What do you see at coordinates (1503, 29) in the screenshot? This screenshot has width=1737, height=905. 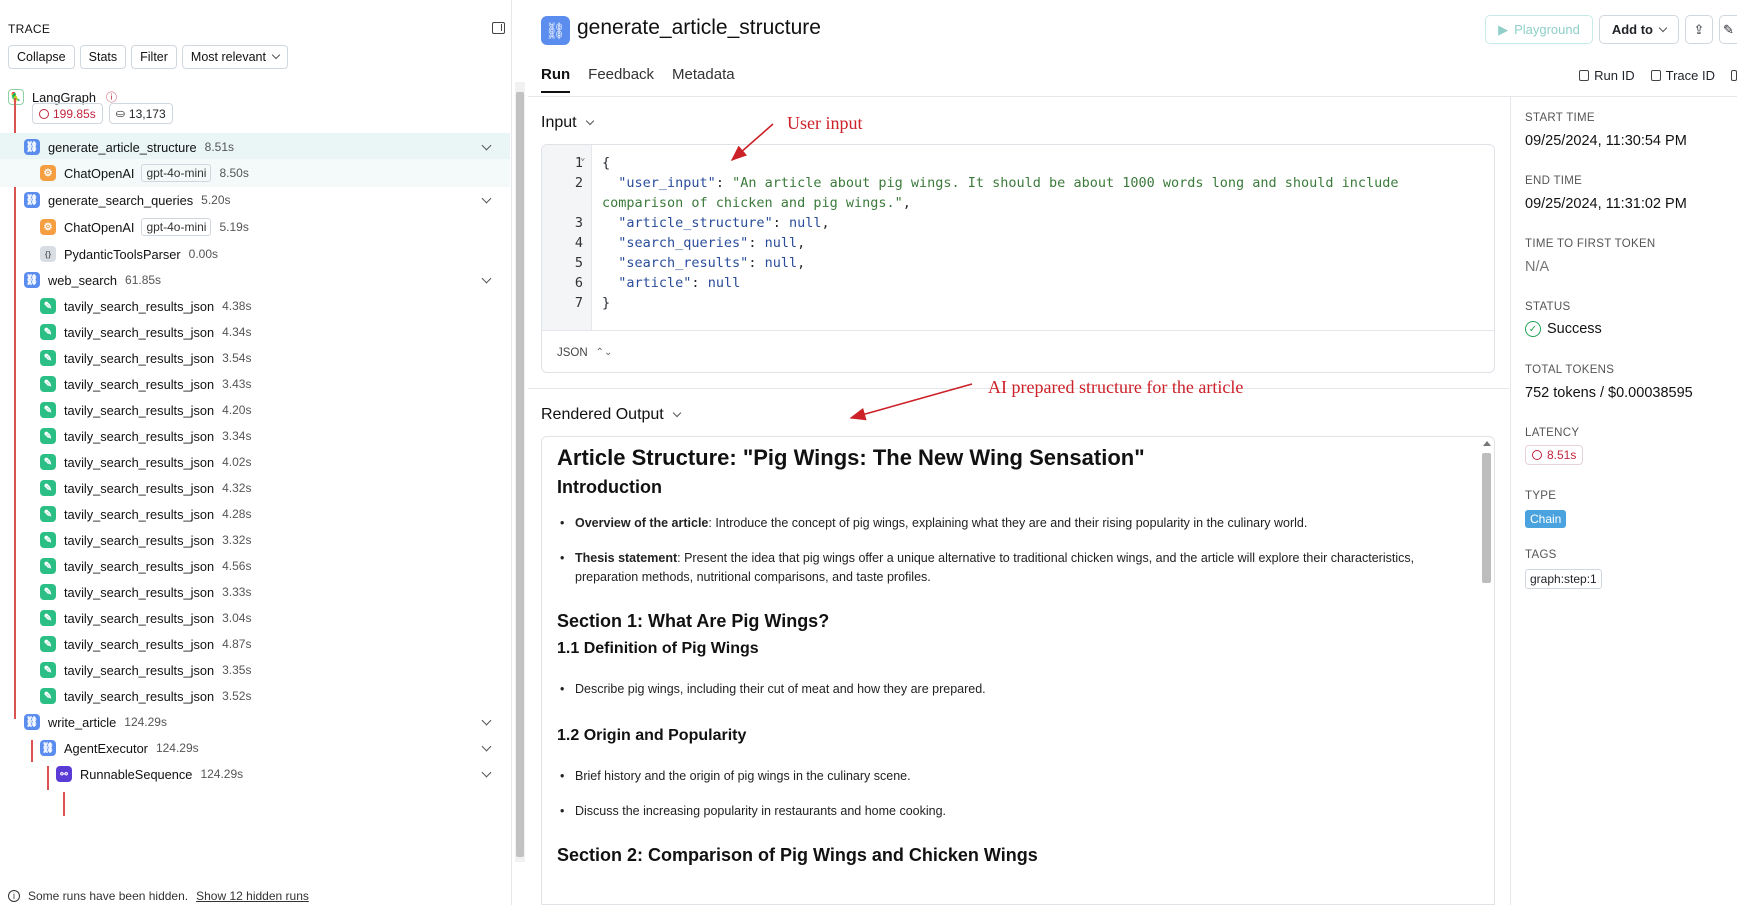 I see `play-icon: ▶` at bounding box center [1503, 29].